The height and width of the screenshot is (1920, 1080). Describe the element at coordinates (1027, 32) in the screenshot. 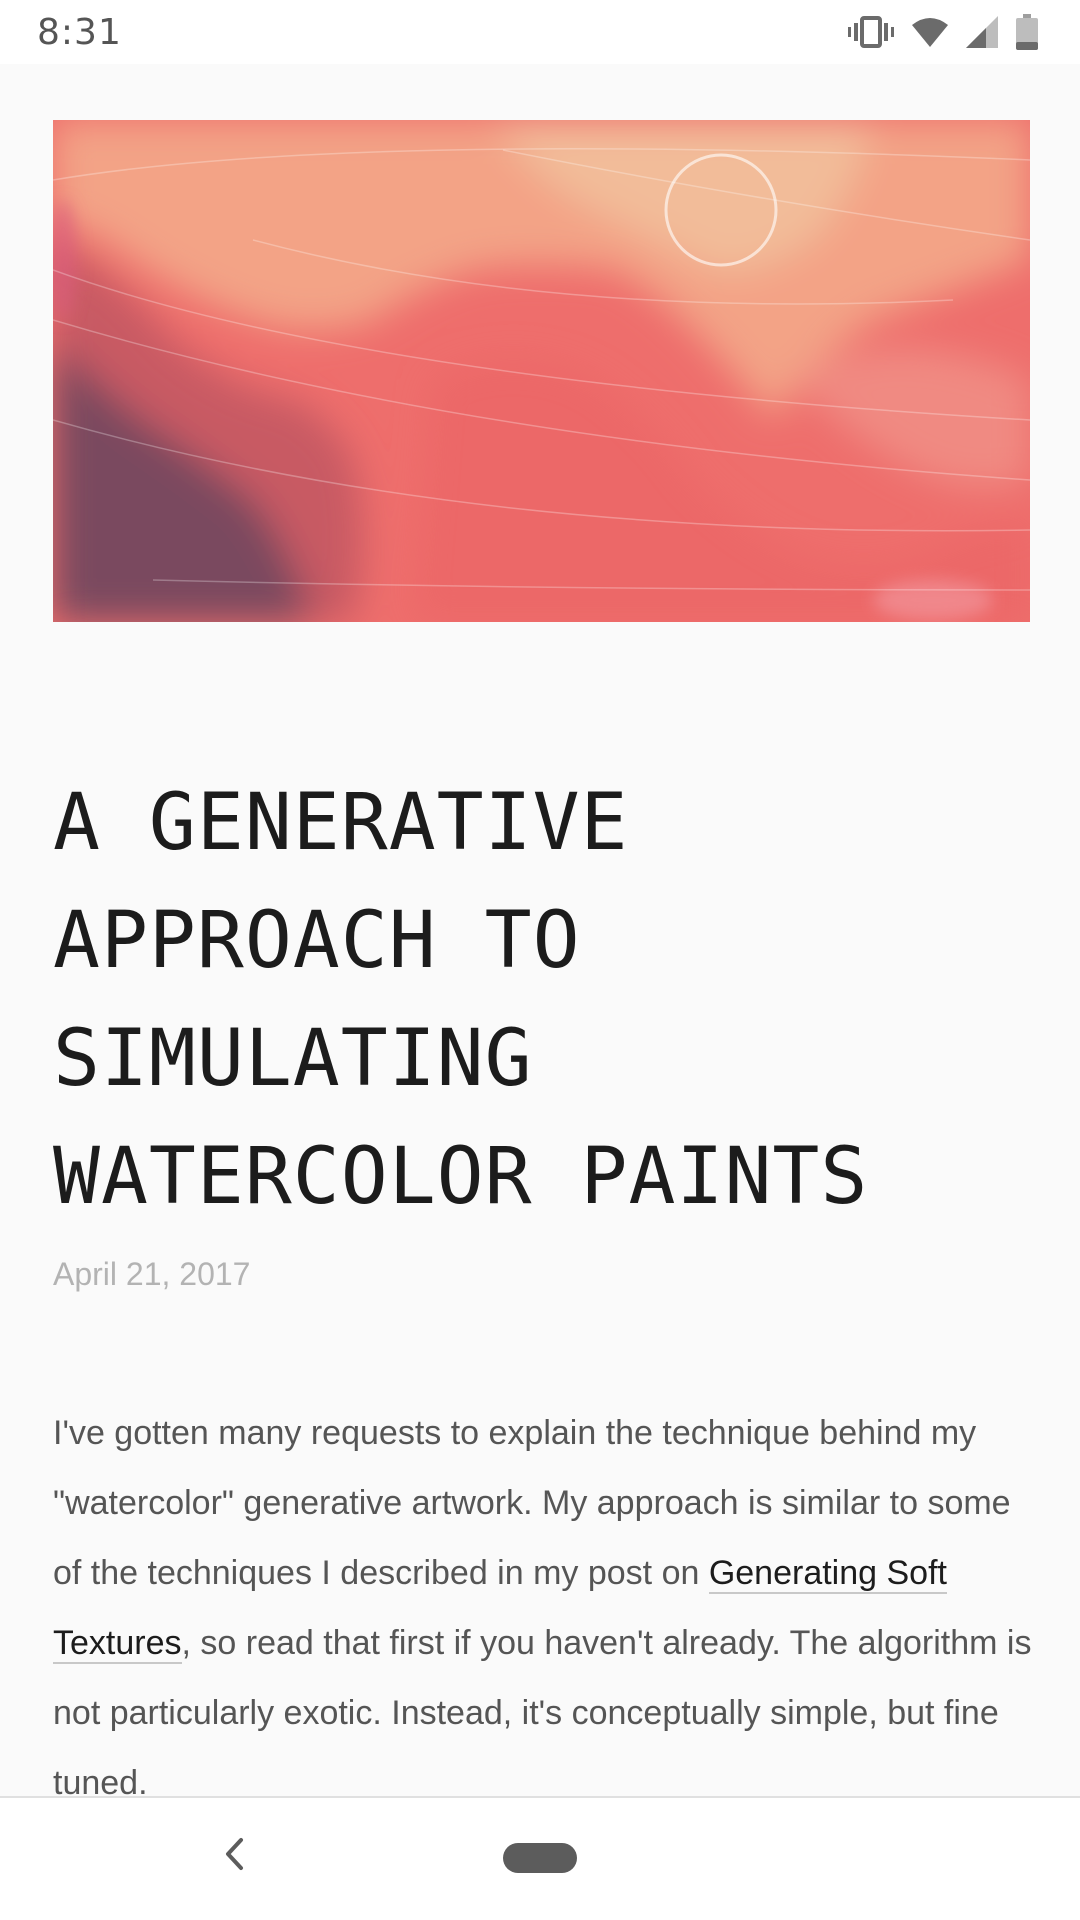

I see `battery-icon` at that location.